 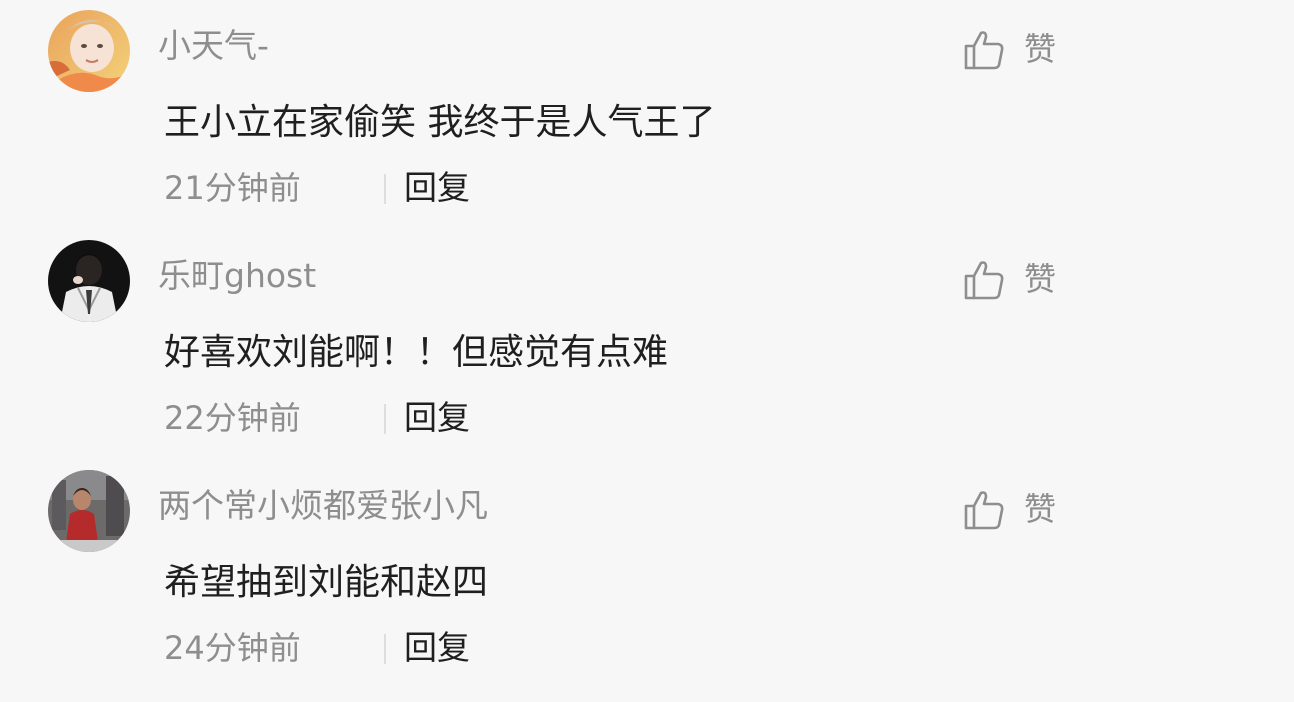 What do you see at coordinates (440, 122) in the screenshot?
I see `comment-text: 王小立在家偷笑 我终于是人气王了` at bounding box center [440, 122].